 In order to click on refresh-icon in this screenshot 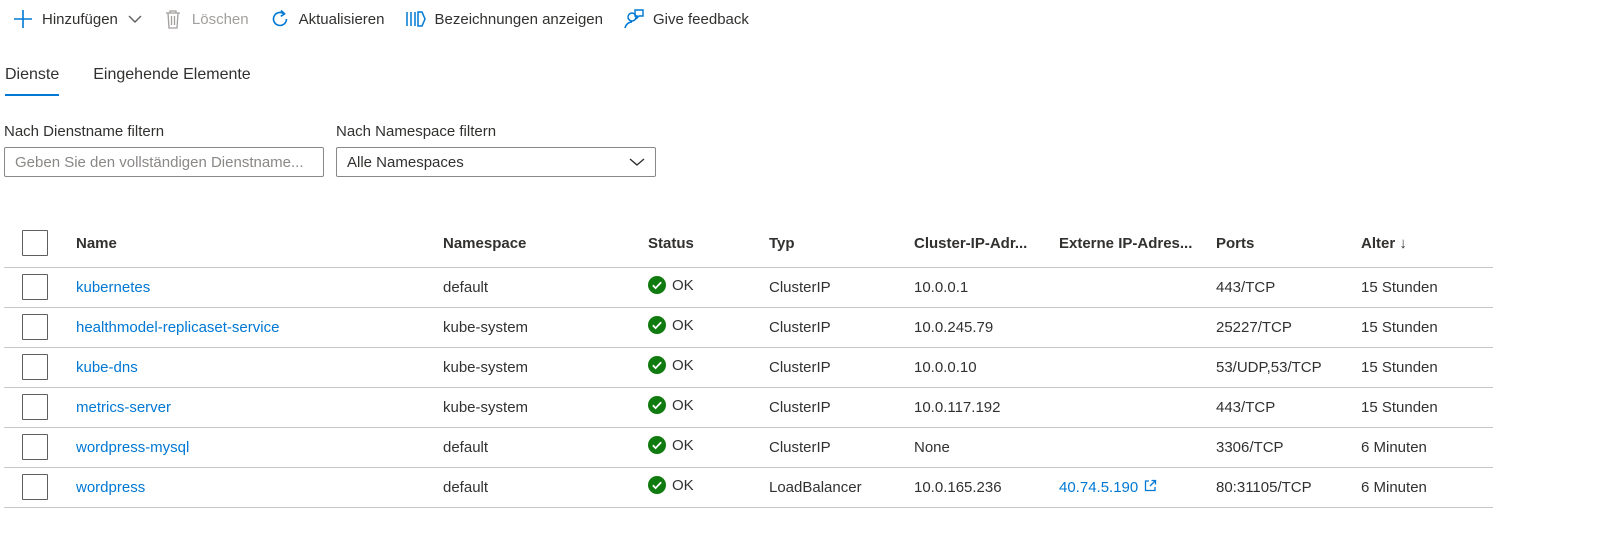, I will do `click(280, 19)`.